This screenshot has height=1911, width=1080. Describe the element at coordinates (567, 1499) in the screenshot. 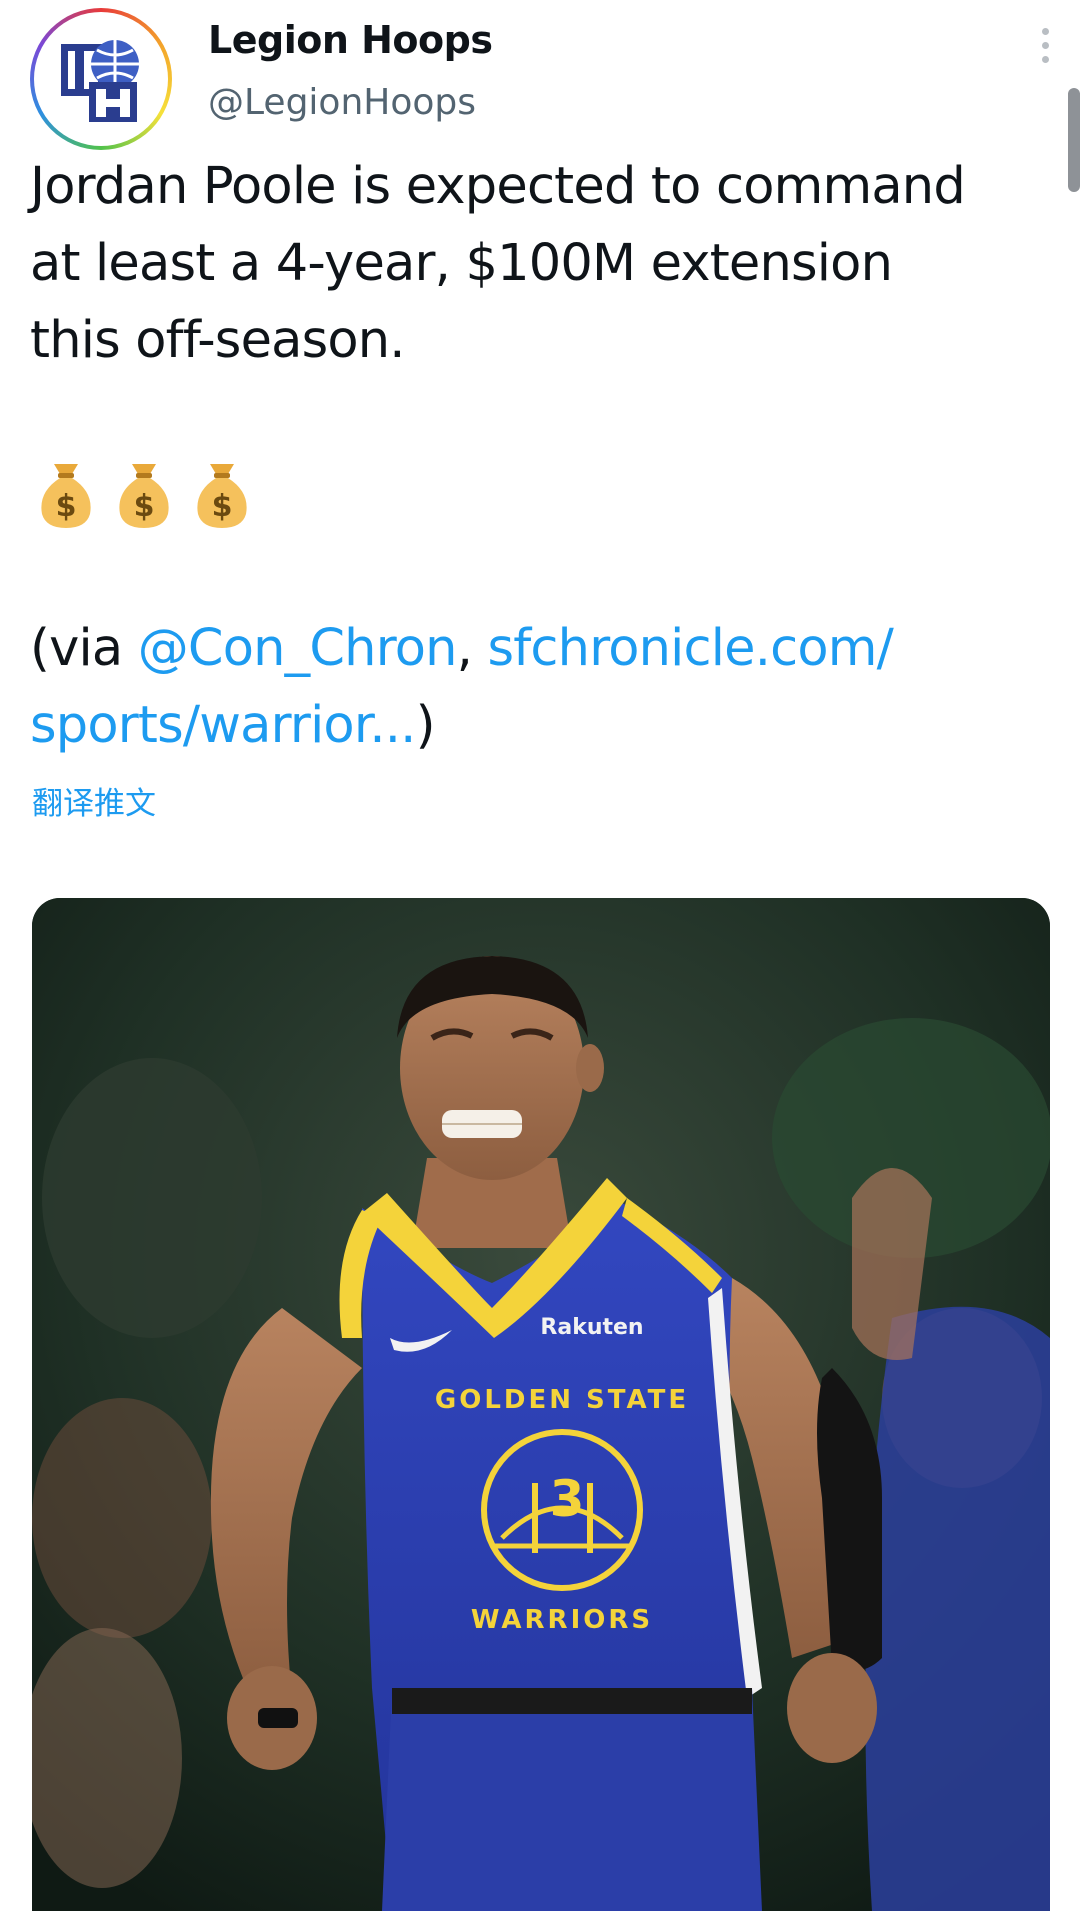

I see `jersey-number: 3` at that location.